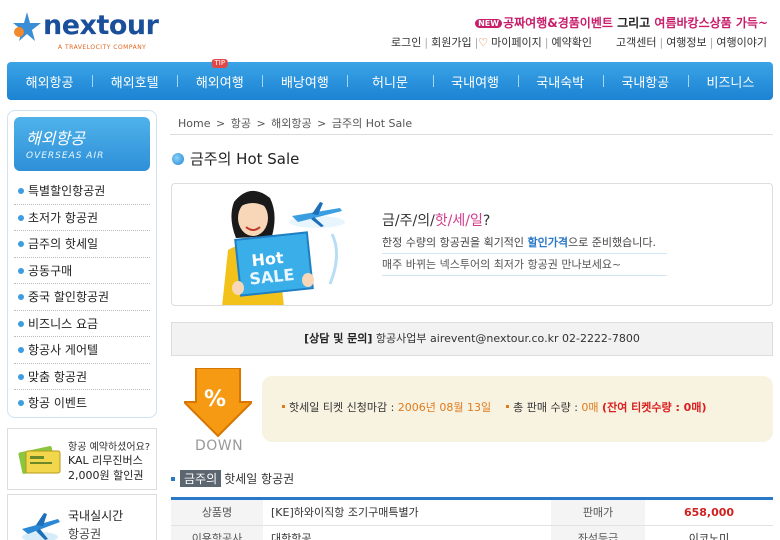 This screenshot has height=540, width=780. Describe the element at coordinates (524, 266) in the screenshot. I see `banner-description-2: 매주 바뀌는 넥스투어의 최저가 항공권 만나보세요~` at that location.